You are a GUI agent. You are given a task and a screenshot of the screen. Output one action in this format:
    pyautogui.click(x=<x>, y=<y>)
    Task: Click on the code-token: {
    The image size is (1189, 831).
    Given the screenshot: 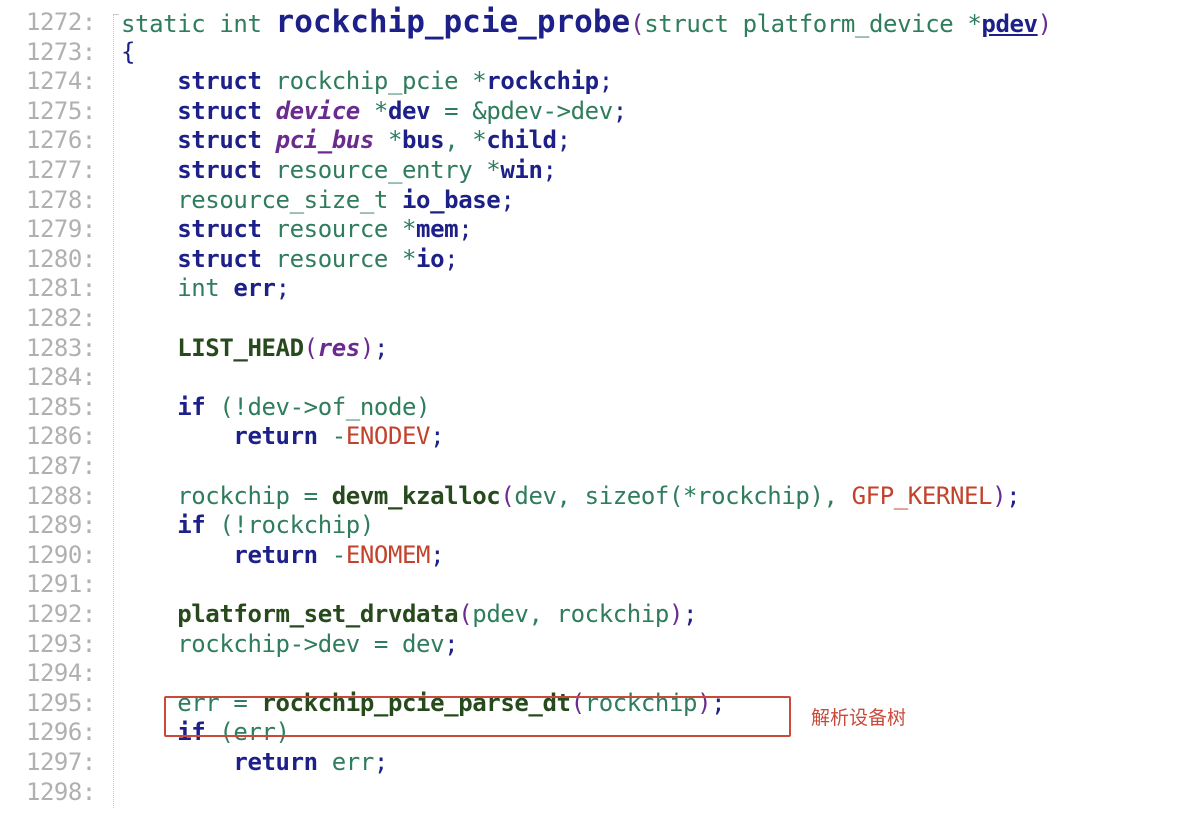 What is the action you would take?
    pyautogui.click(x=128, y=51)
    